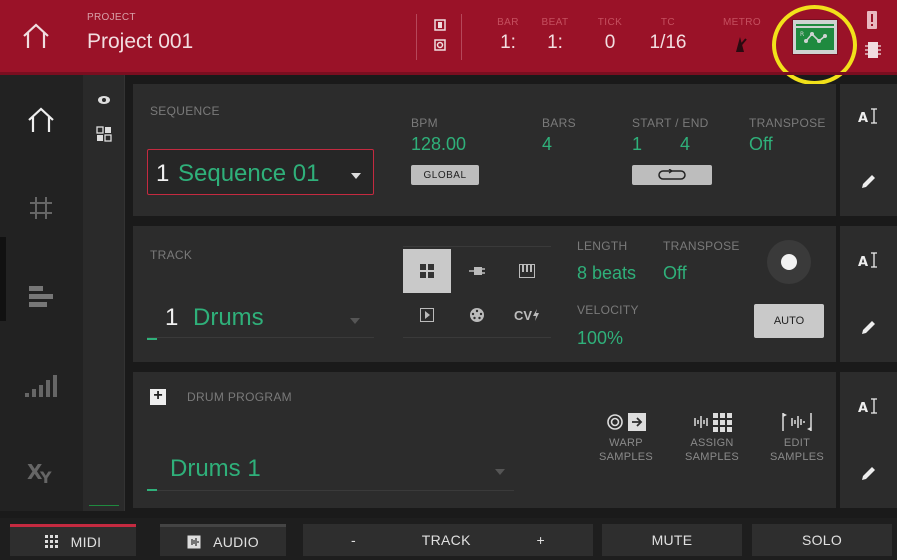  What do you see at coordinates (185, 111) in the screenshot?
I see `sequence-label: SEQUENCE` at bounding box center [185, 111].